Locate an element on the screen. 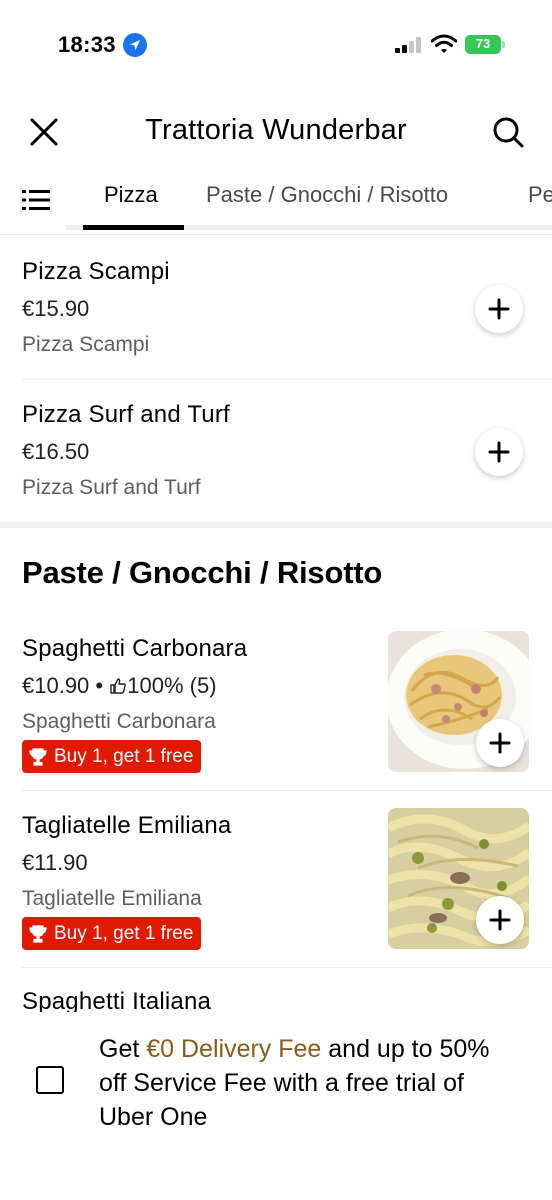 Image resolution: width=552 pixels, height=1200 pixels. store-header: Trattoria Wunderbar is located at coordinates (276, 132).